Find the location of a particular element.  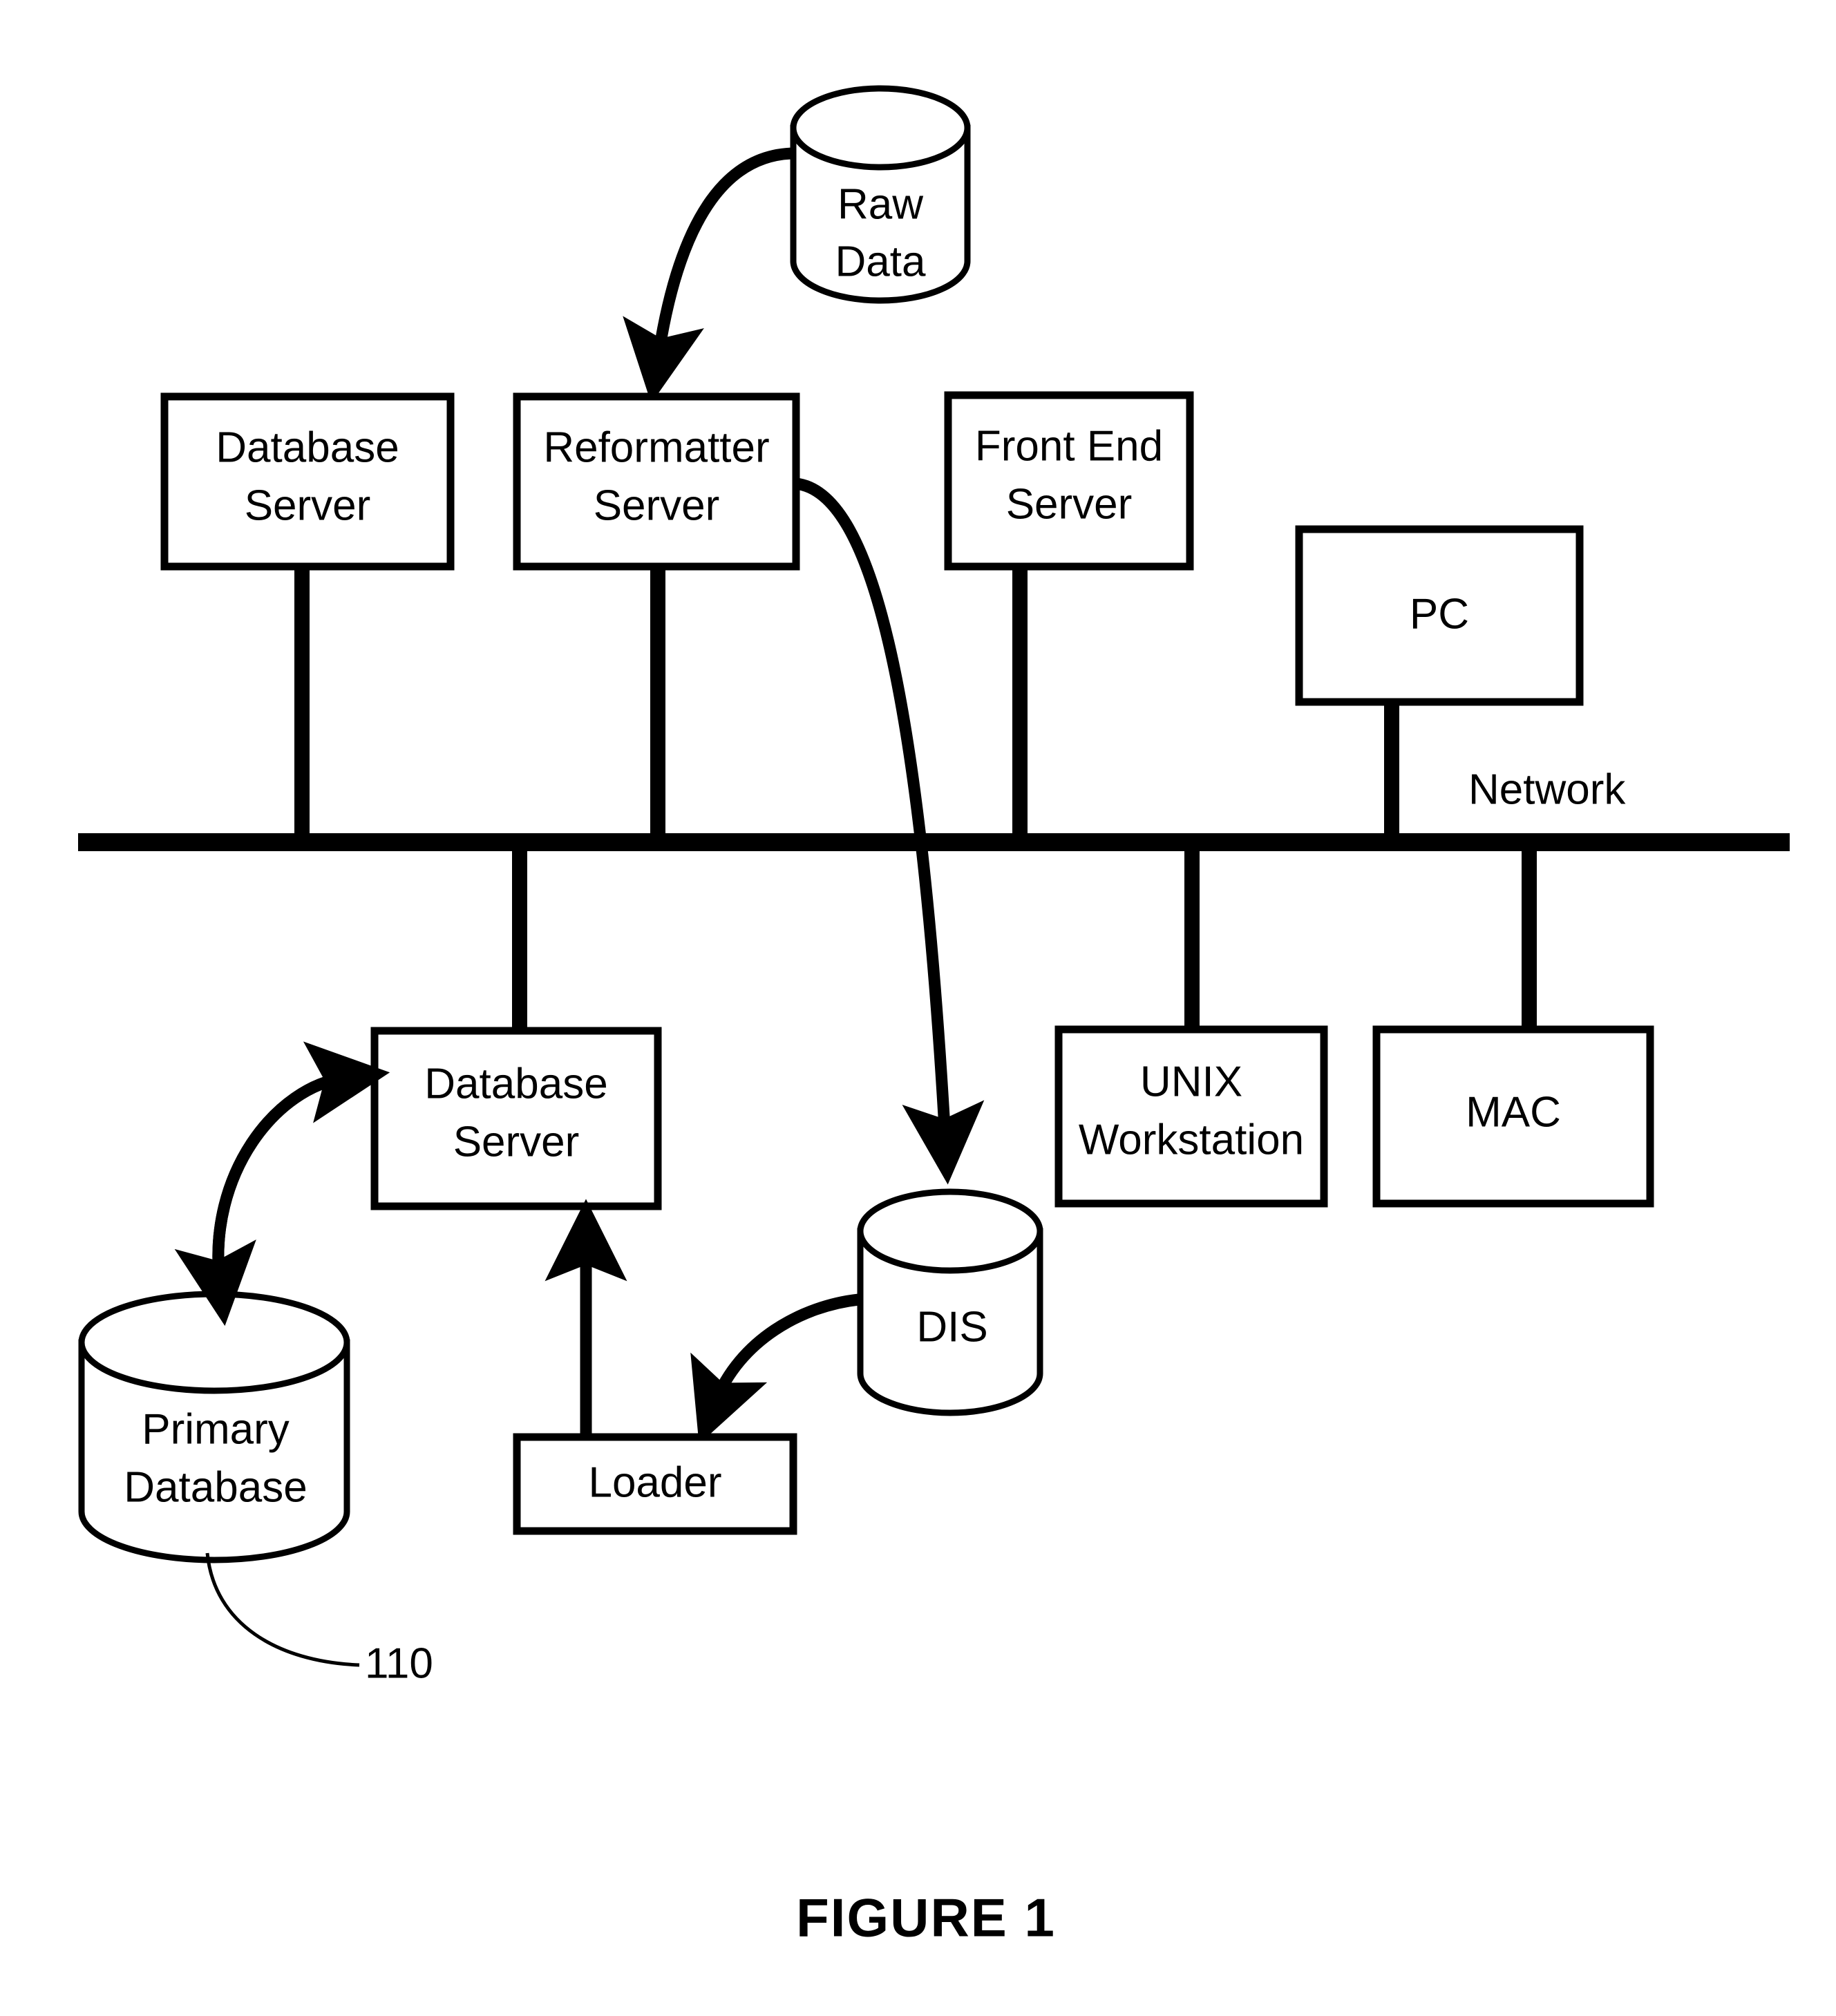

node-database-server-bottom-label-line1: Database is located at coordinates (515, 1083).